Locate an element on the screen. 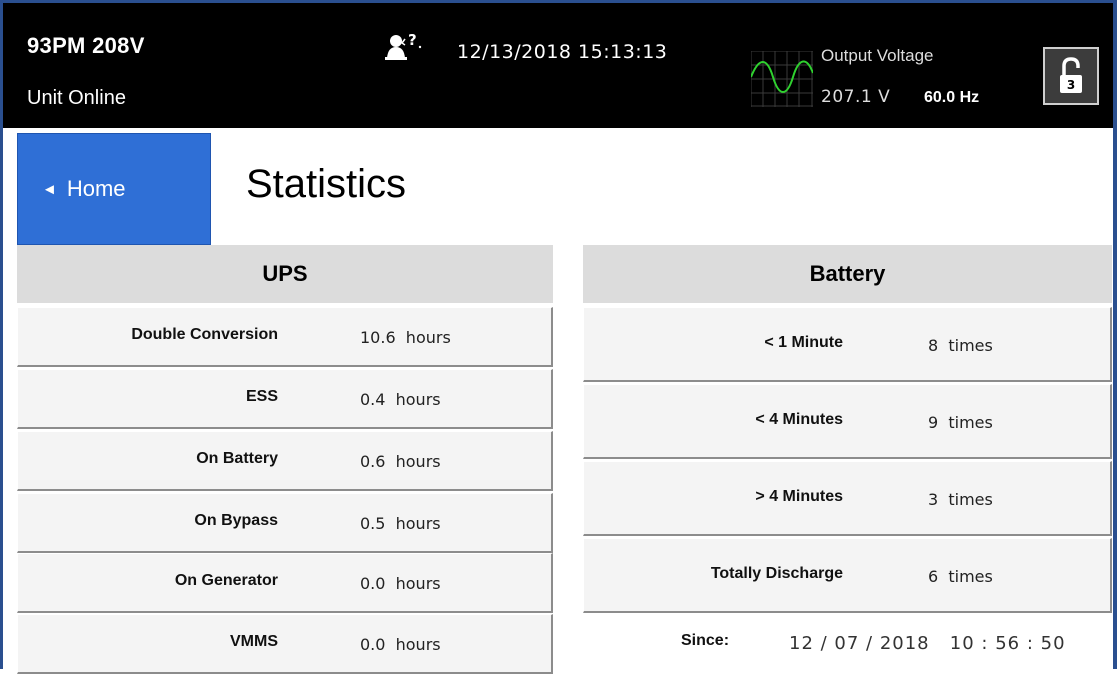 The width and height of the screenshot is (1117, 674). battery-stat-label: > 4 Minutes is located at coordinates (799, 496).